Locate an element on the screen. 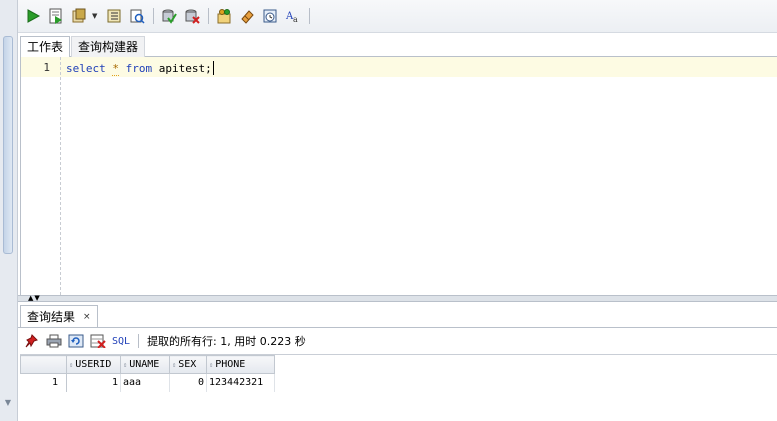 This screenshot has height=421, width=777. table-row: 1 1 aaa 0 123442321 is located at coordinates (147, 382).